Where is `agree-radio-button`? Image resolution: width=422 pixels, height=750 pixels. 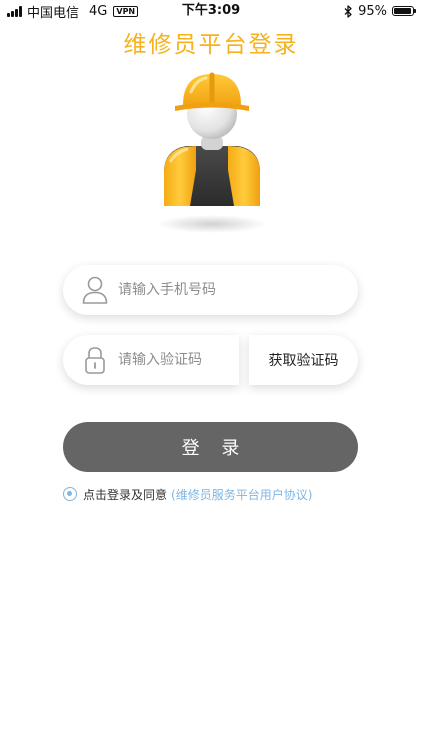 agree-radio-button is located at coordinates (70, 494).